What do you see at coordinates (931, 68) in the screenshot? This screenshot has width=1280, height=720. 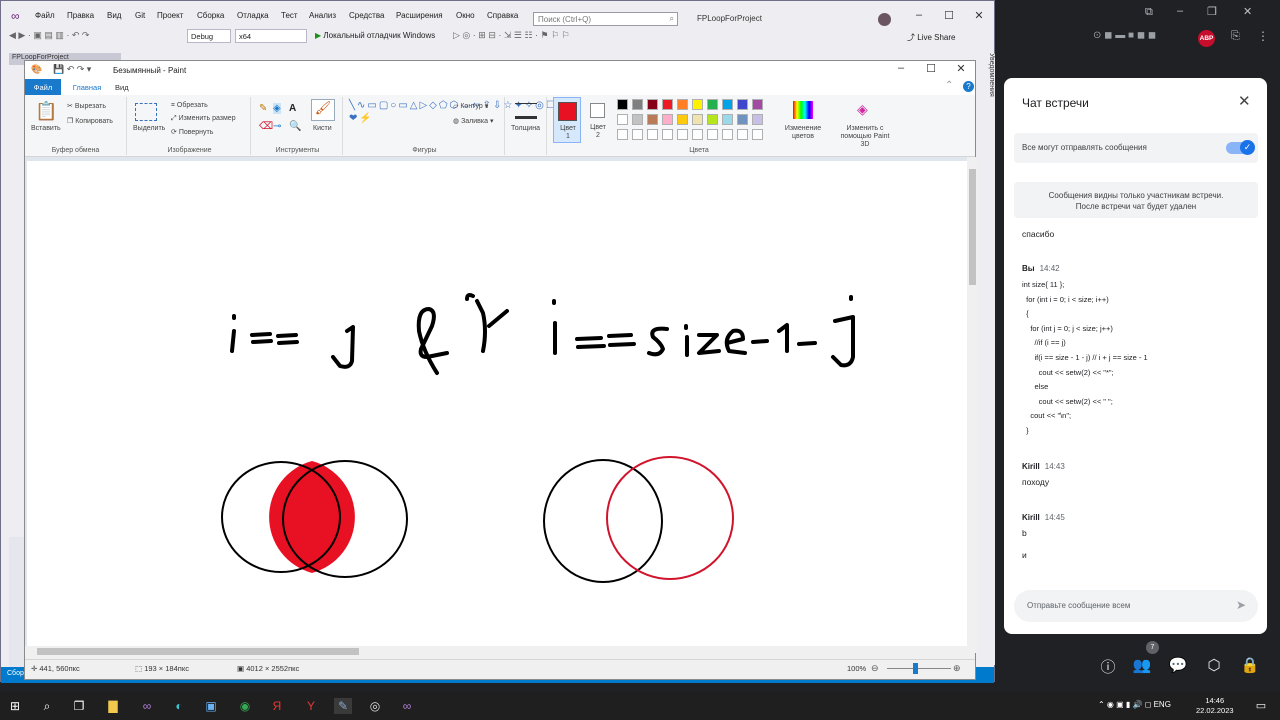 I see `paint-maximize-icon: ☐` at bounding box center [931, 68].